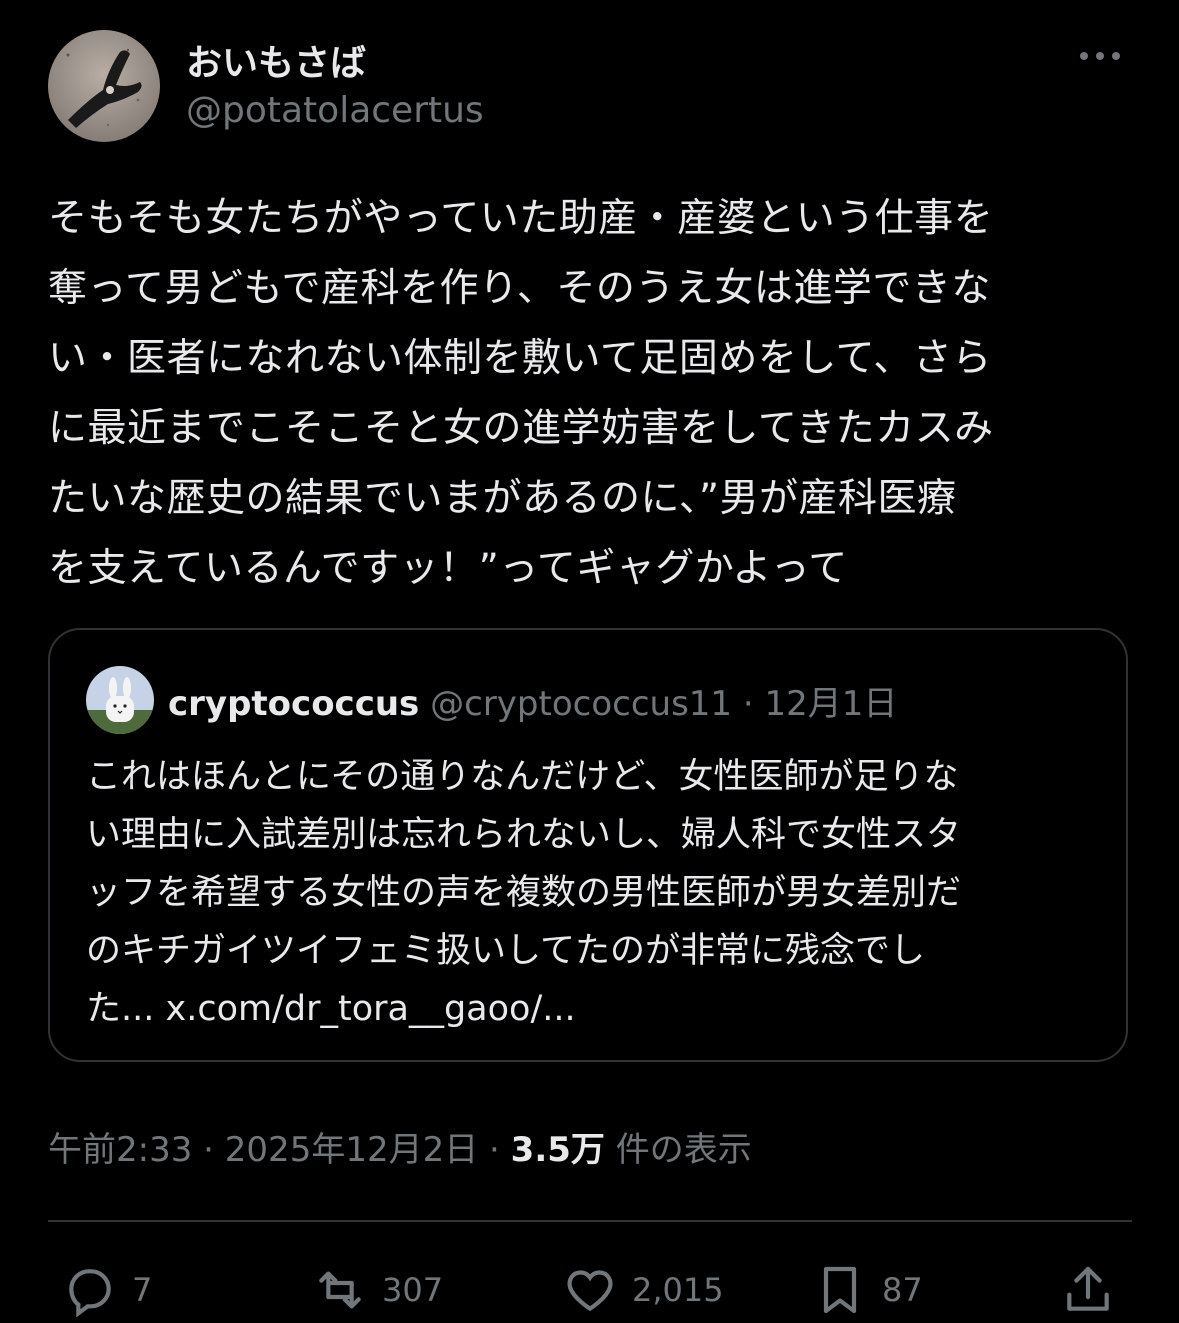 The image size is (1179, 1323). I want to click on quote-display-name: cryptococcus, so click(293, 704).